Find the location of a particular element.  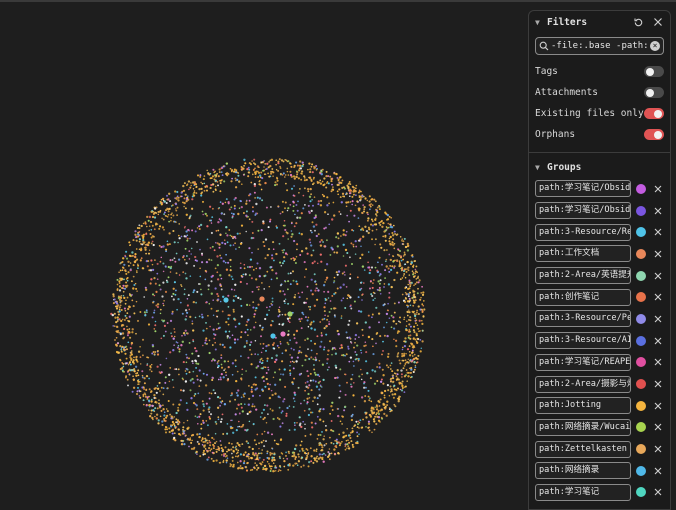

close-icon is located at coordinates (658, 232).